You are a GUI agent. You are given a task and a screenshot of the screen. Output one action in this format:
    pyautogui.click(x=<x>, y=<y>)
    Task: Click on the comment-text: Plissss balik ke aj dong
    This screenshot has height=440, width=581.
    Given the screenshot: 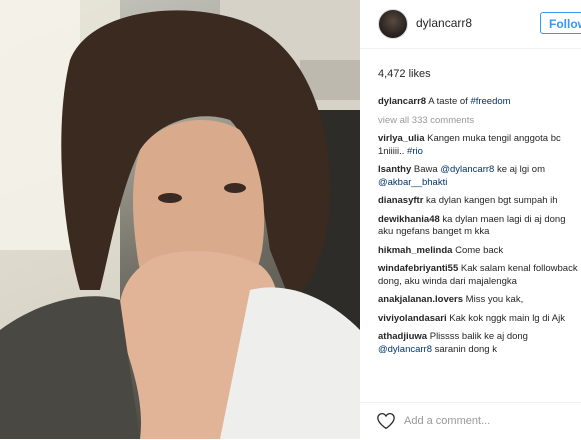 What is the action you would take?
    pyautogui.click(x=478, y=336)
    